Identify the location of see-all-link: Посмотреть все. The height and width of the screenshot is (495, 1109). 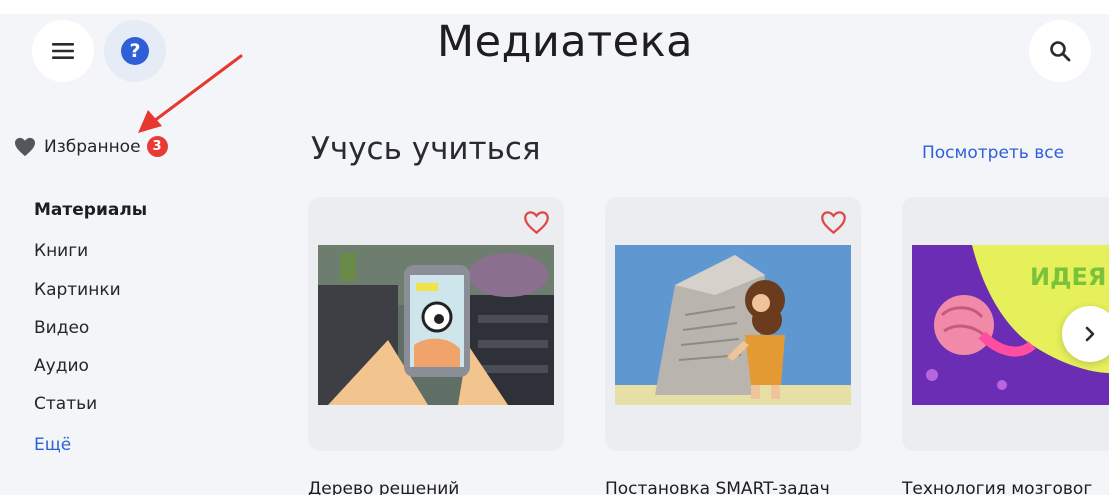
(993, 153).